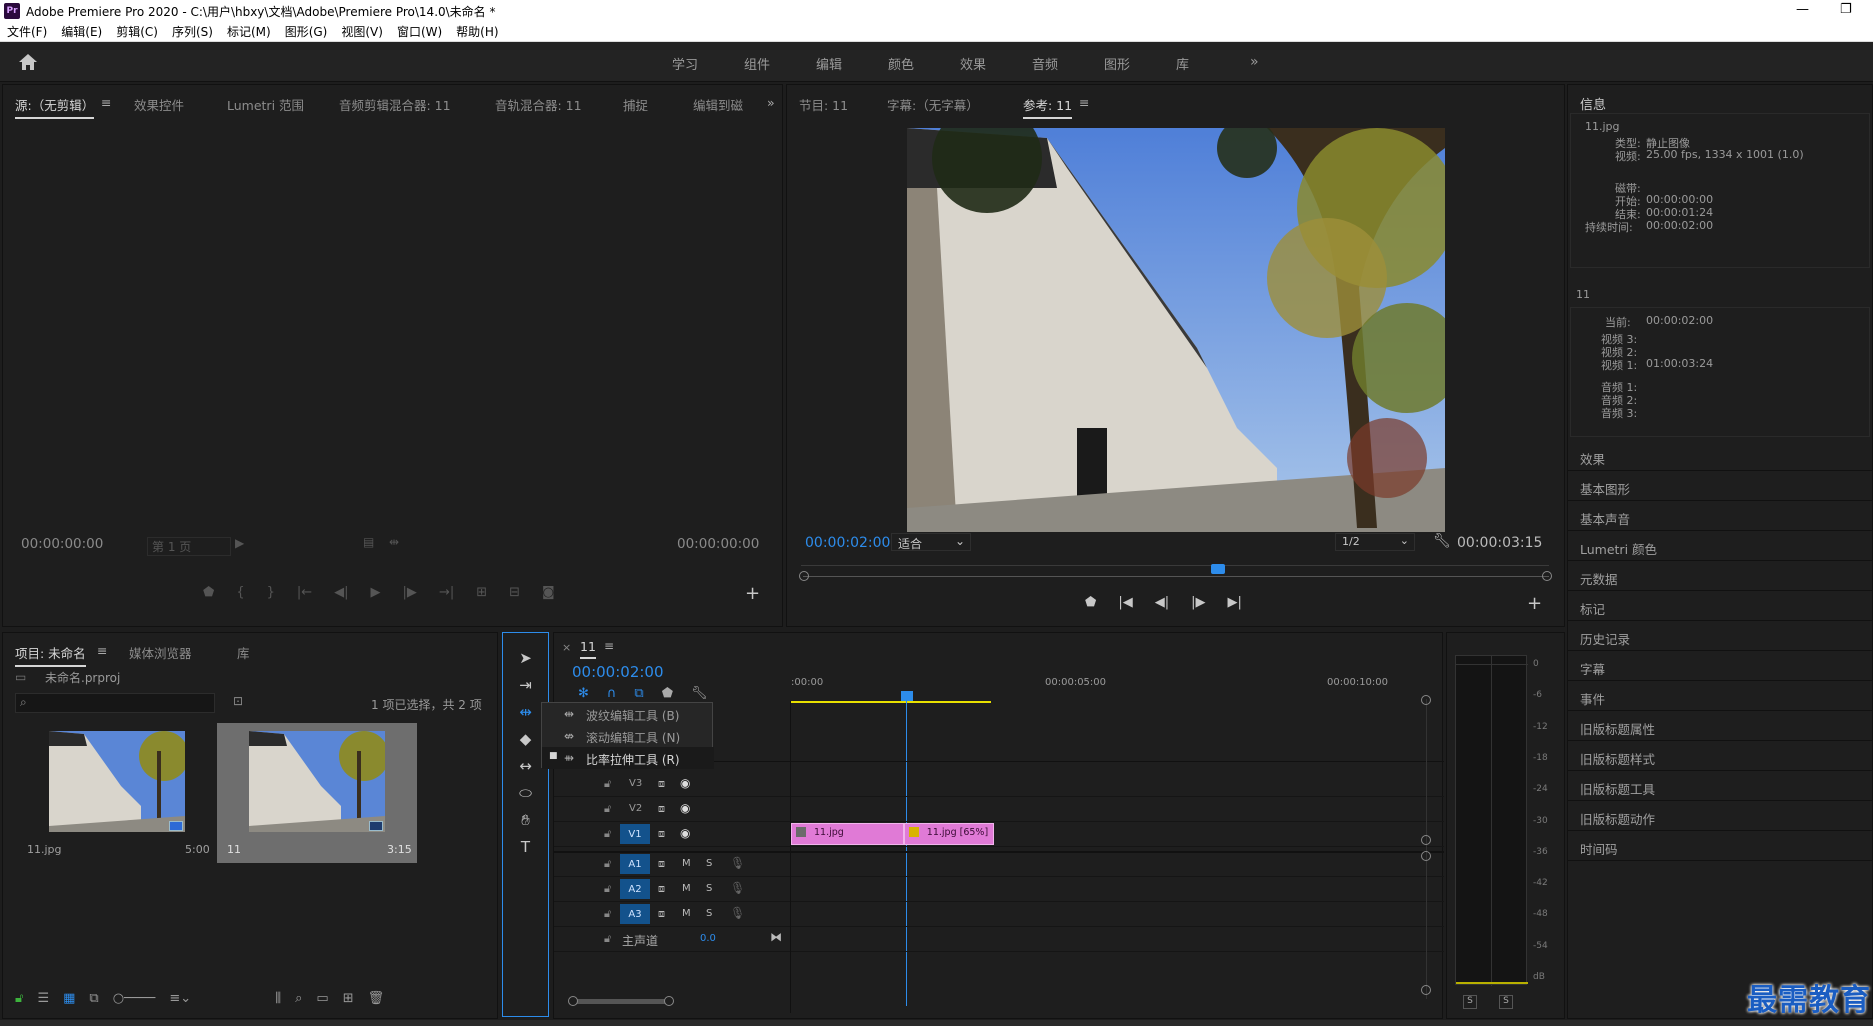  Describe the element at coordinates (685, 63) in the screenshot. I see `workspace-learn: 学习` at that location.